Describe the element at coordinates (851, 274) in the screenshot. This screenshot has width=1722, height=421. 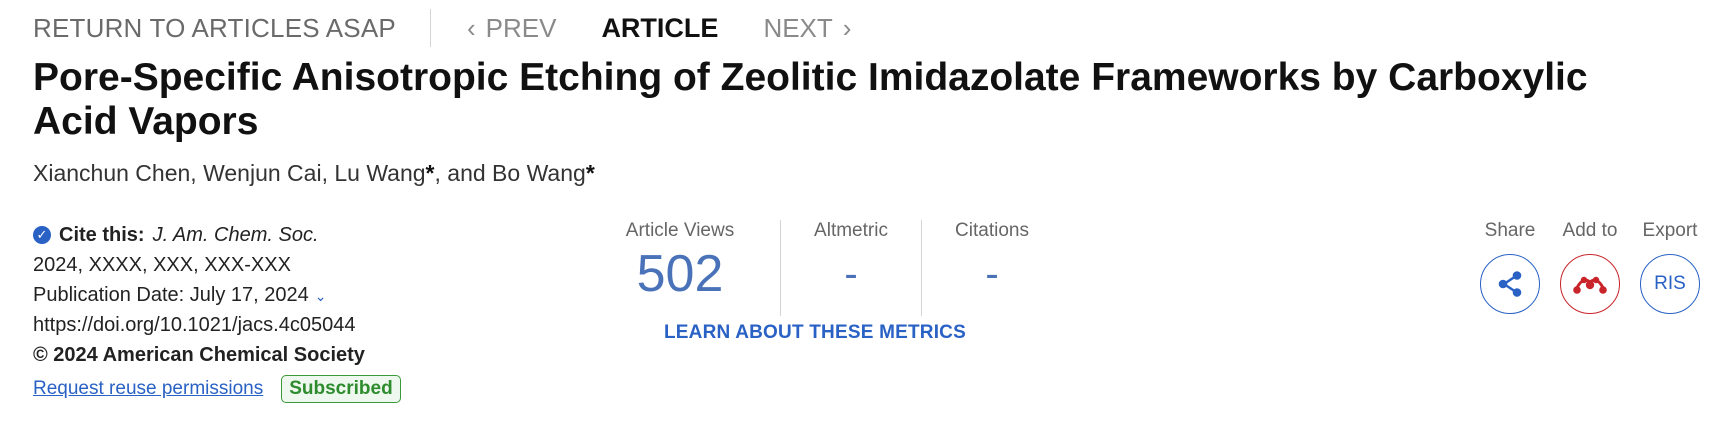
I see `altmetric-value: -` at that location.